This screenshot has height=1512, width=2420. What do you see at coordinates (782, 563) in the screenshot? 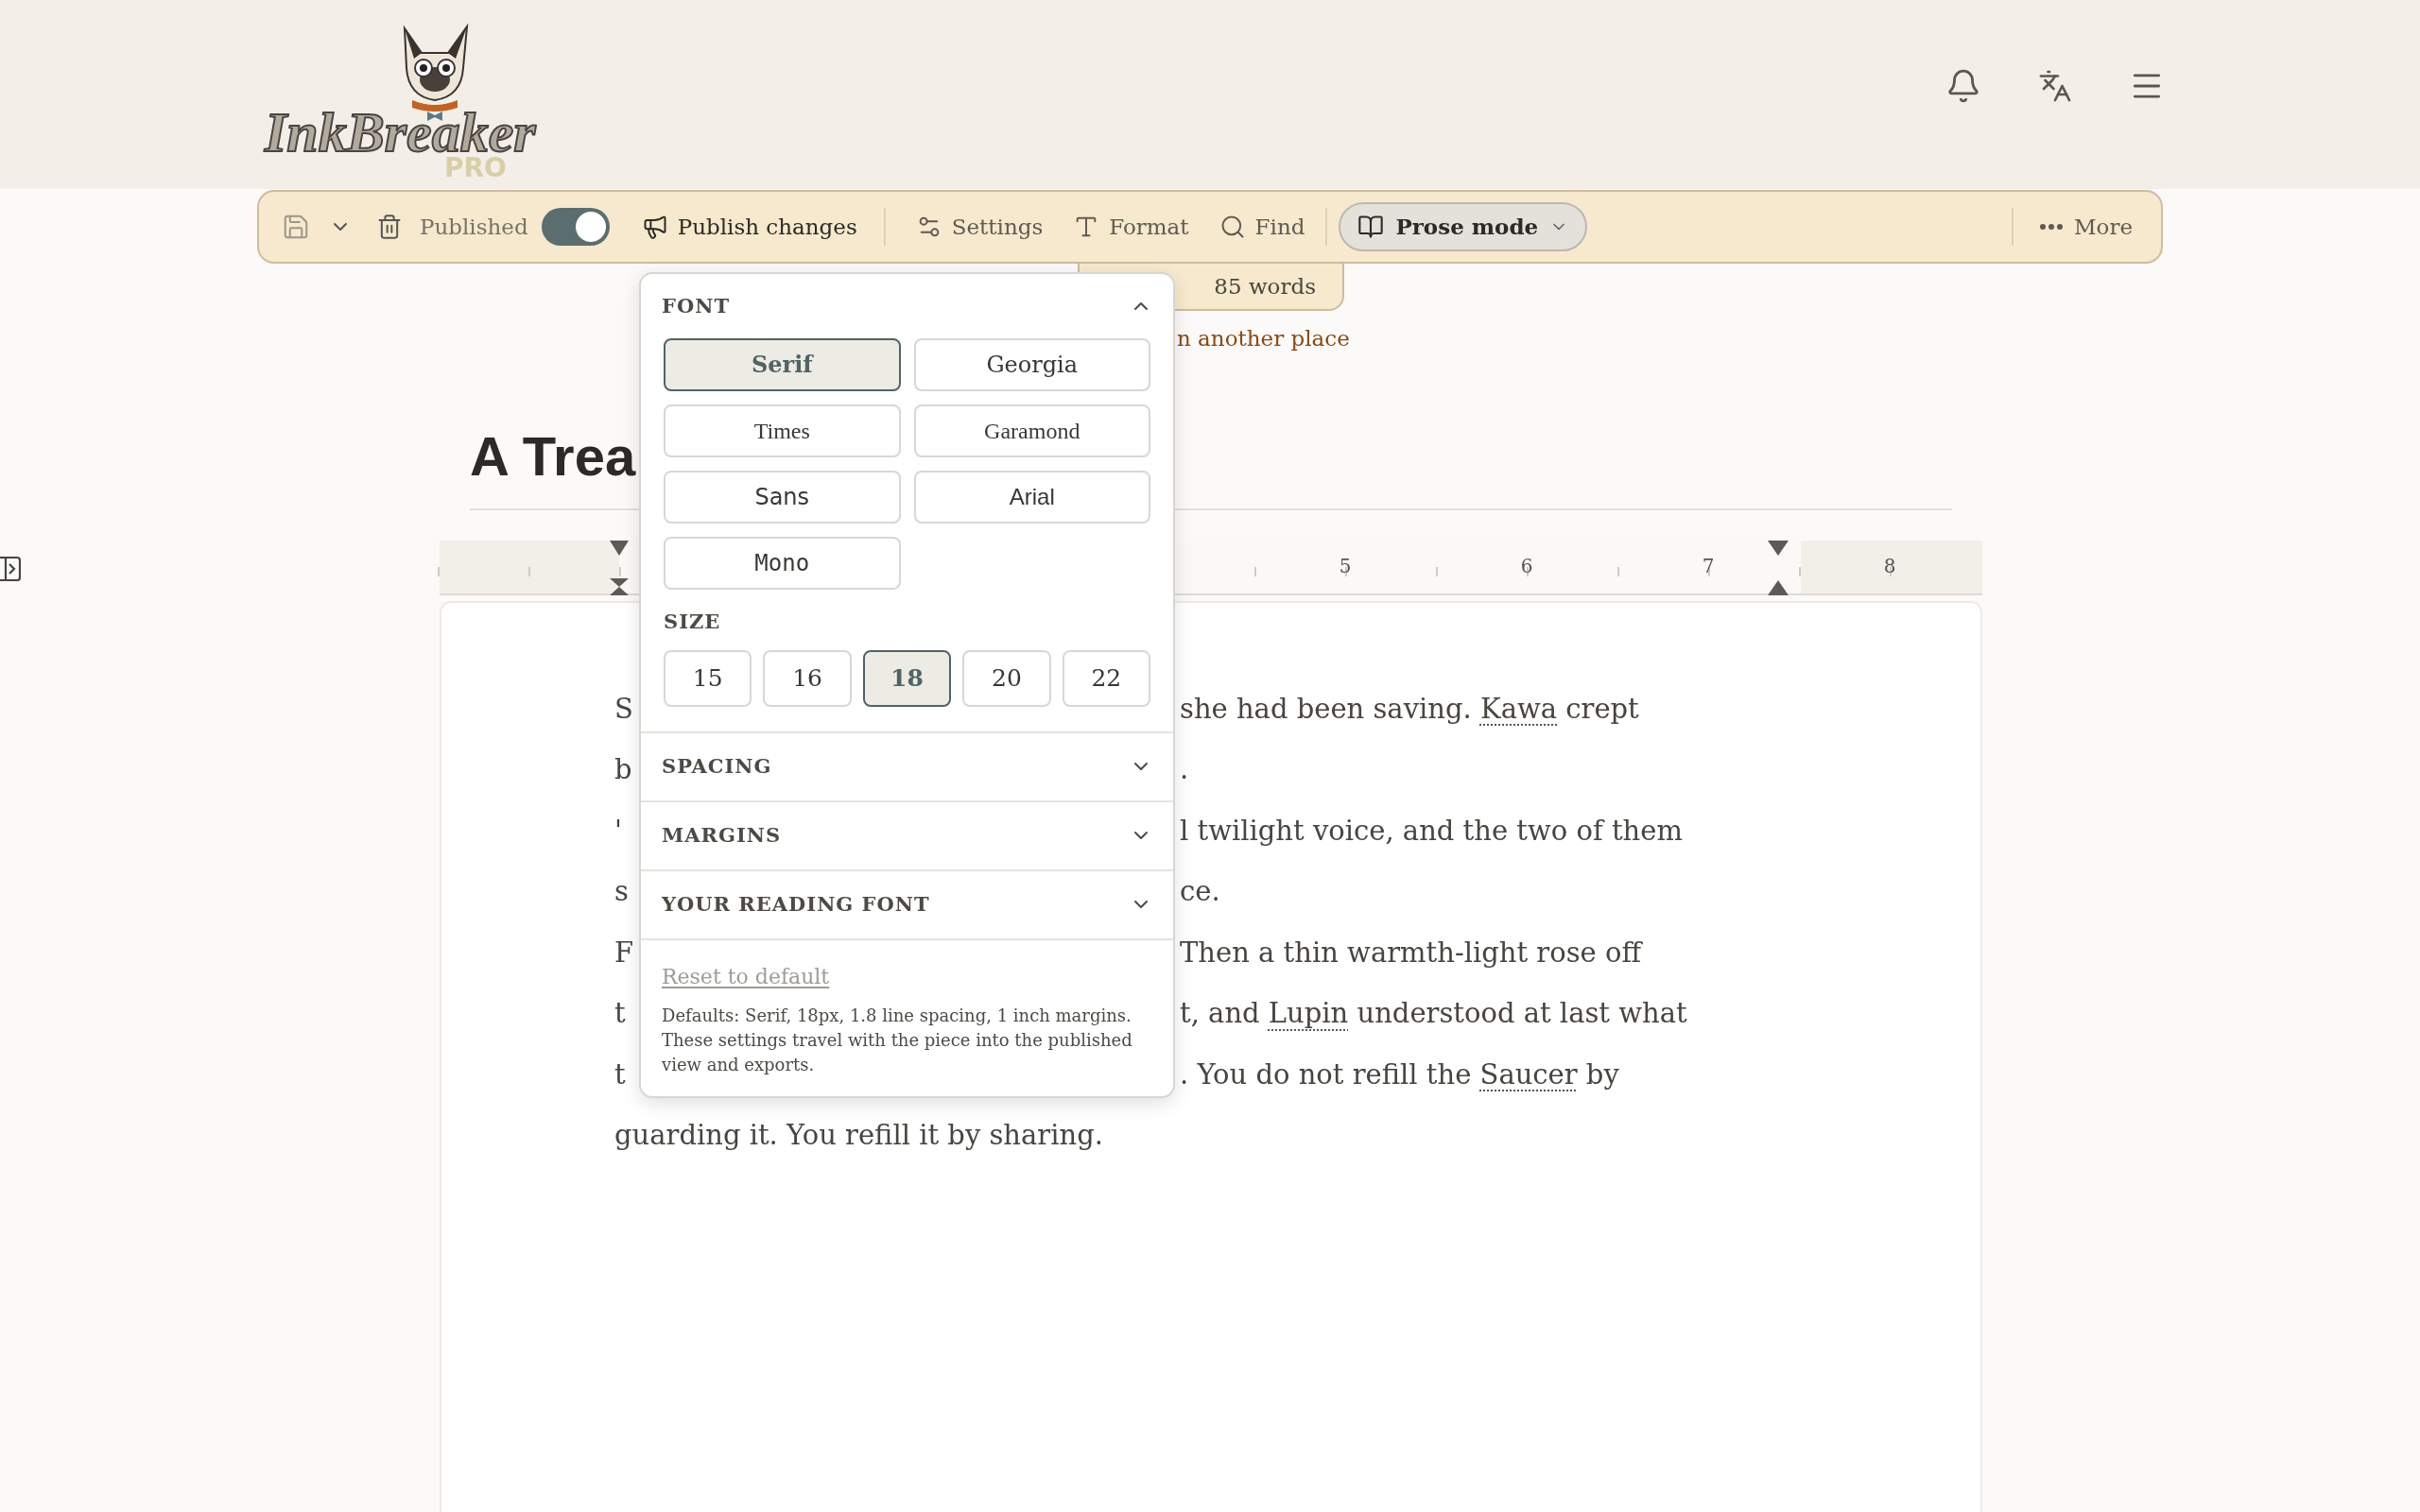
I see `font-option: Mono` at bounding box center [782, 563].